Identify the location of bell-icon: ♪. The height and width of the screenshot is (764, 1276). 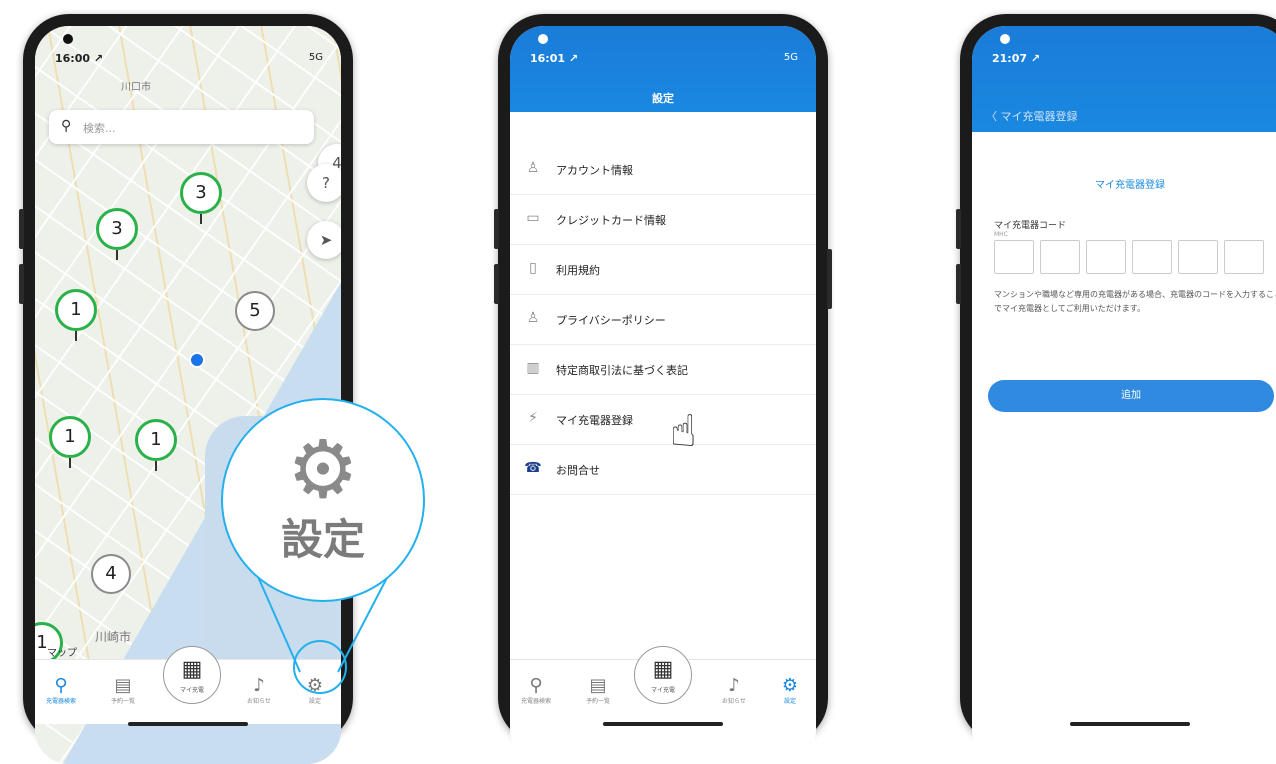
(734, 685).